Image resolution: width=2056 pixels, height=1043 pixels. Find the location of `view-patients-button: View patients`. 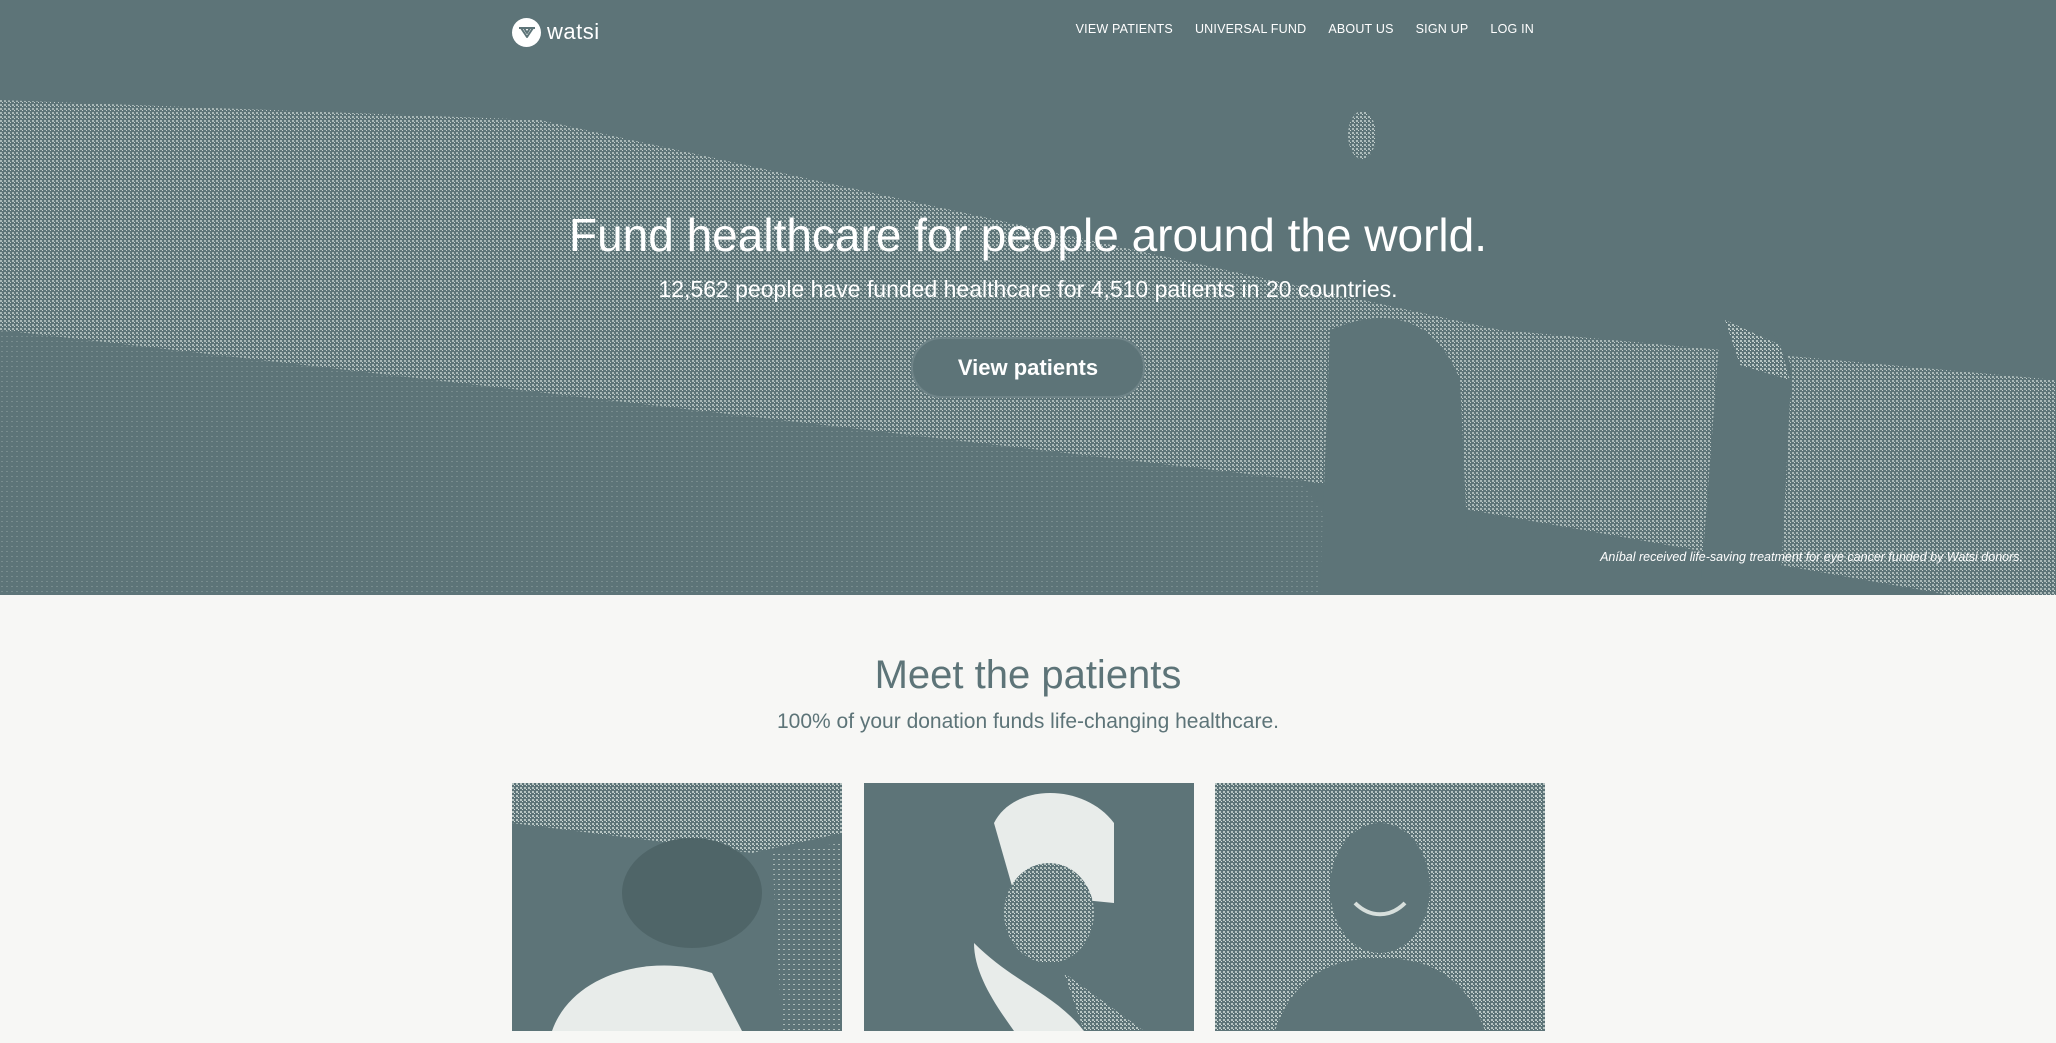

view-patients-button: View patients is located at coordinates (1028, 367).